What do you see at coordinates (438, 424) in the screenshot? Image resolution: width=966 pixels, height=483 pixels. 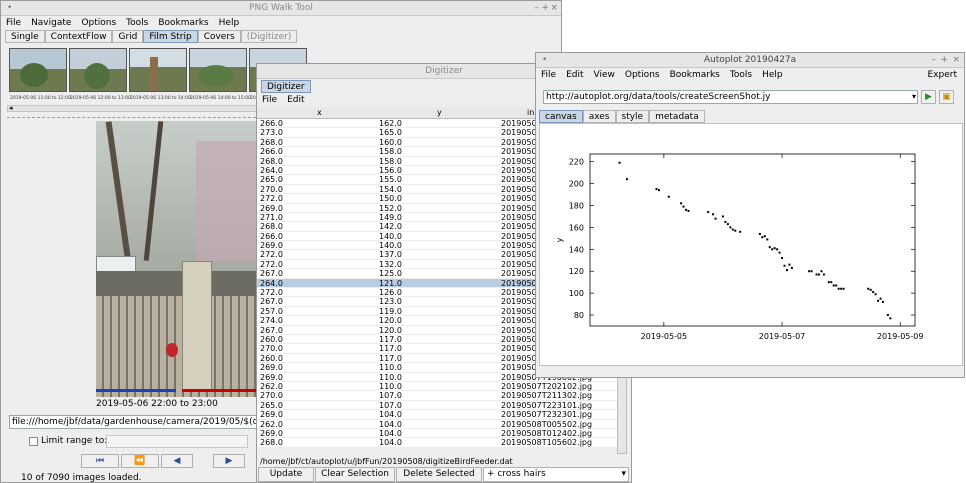 I see `table-row: 262.0 104.0 20190508T005502.jpg` at bounding box center [438, 424].